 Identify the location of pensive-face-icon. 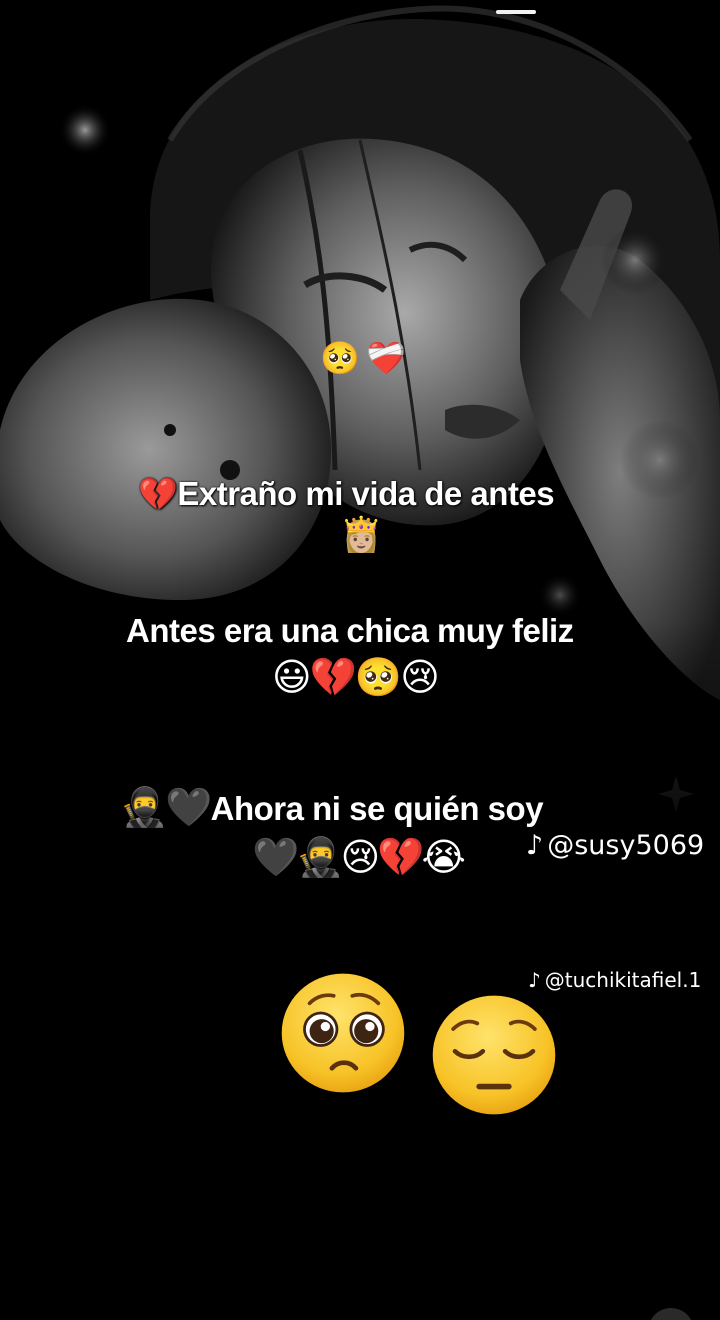
(494, 1055).